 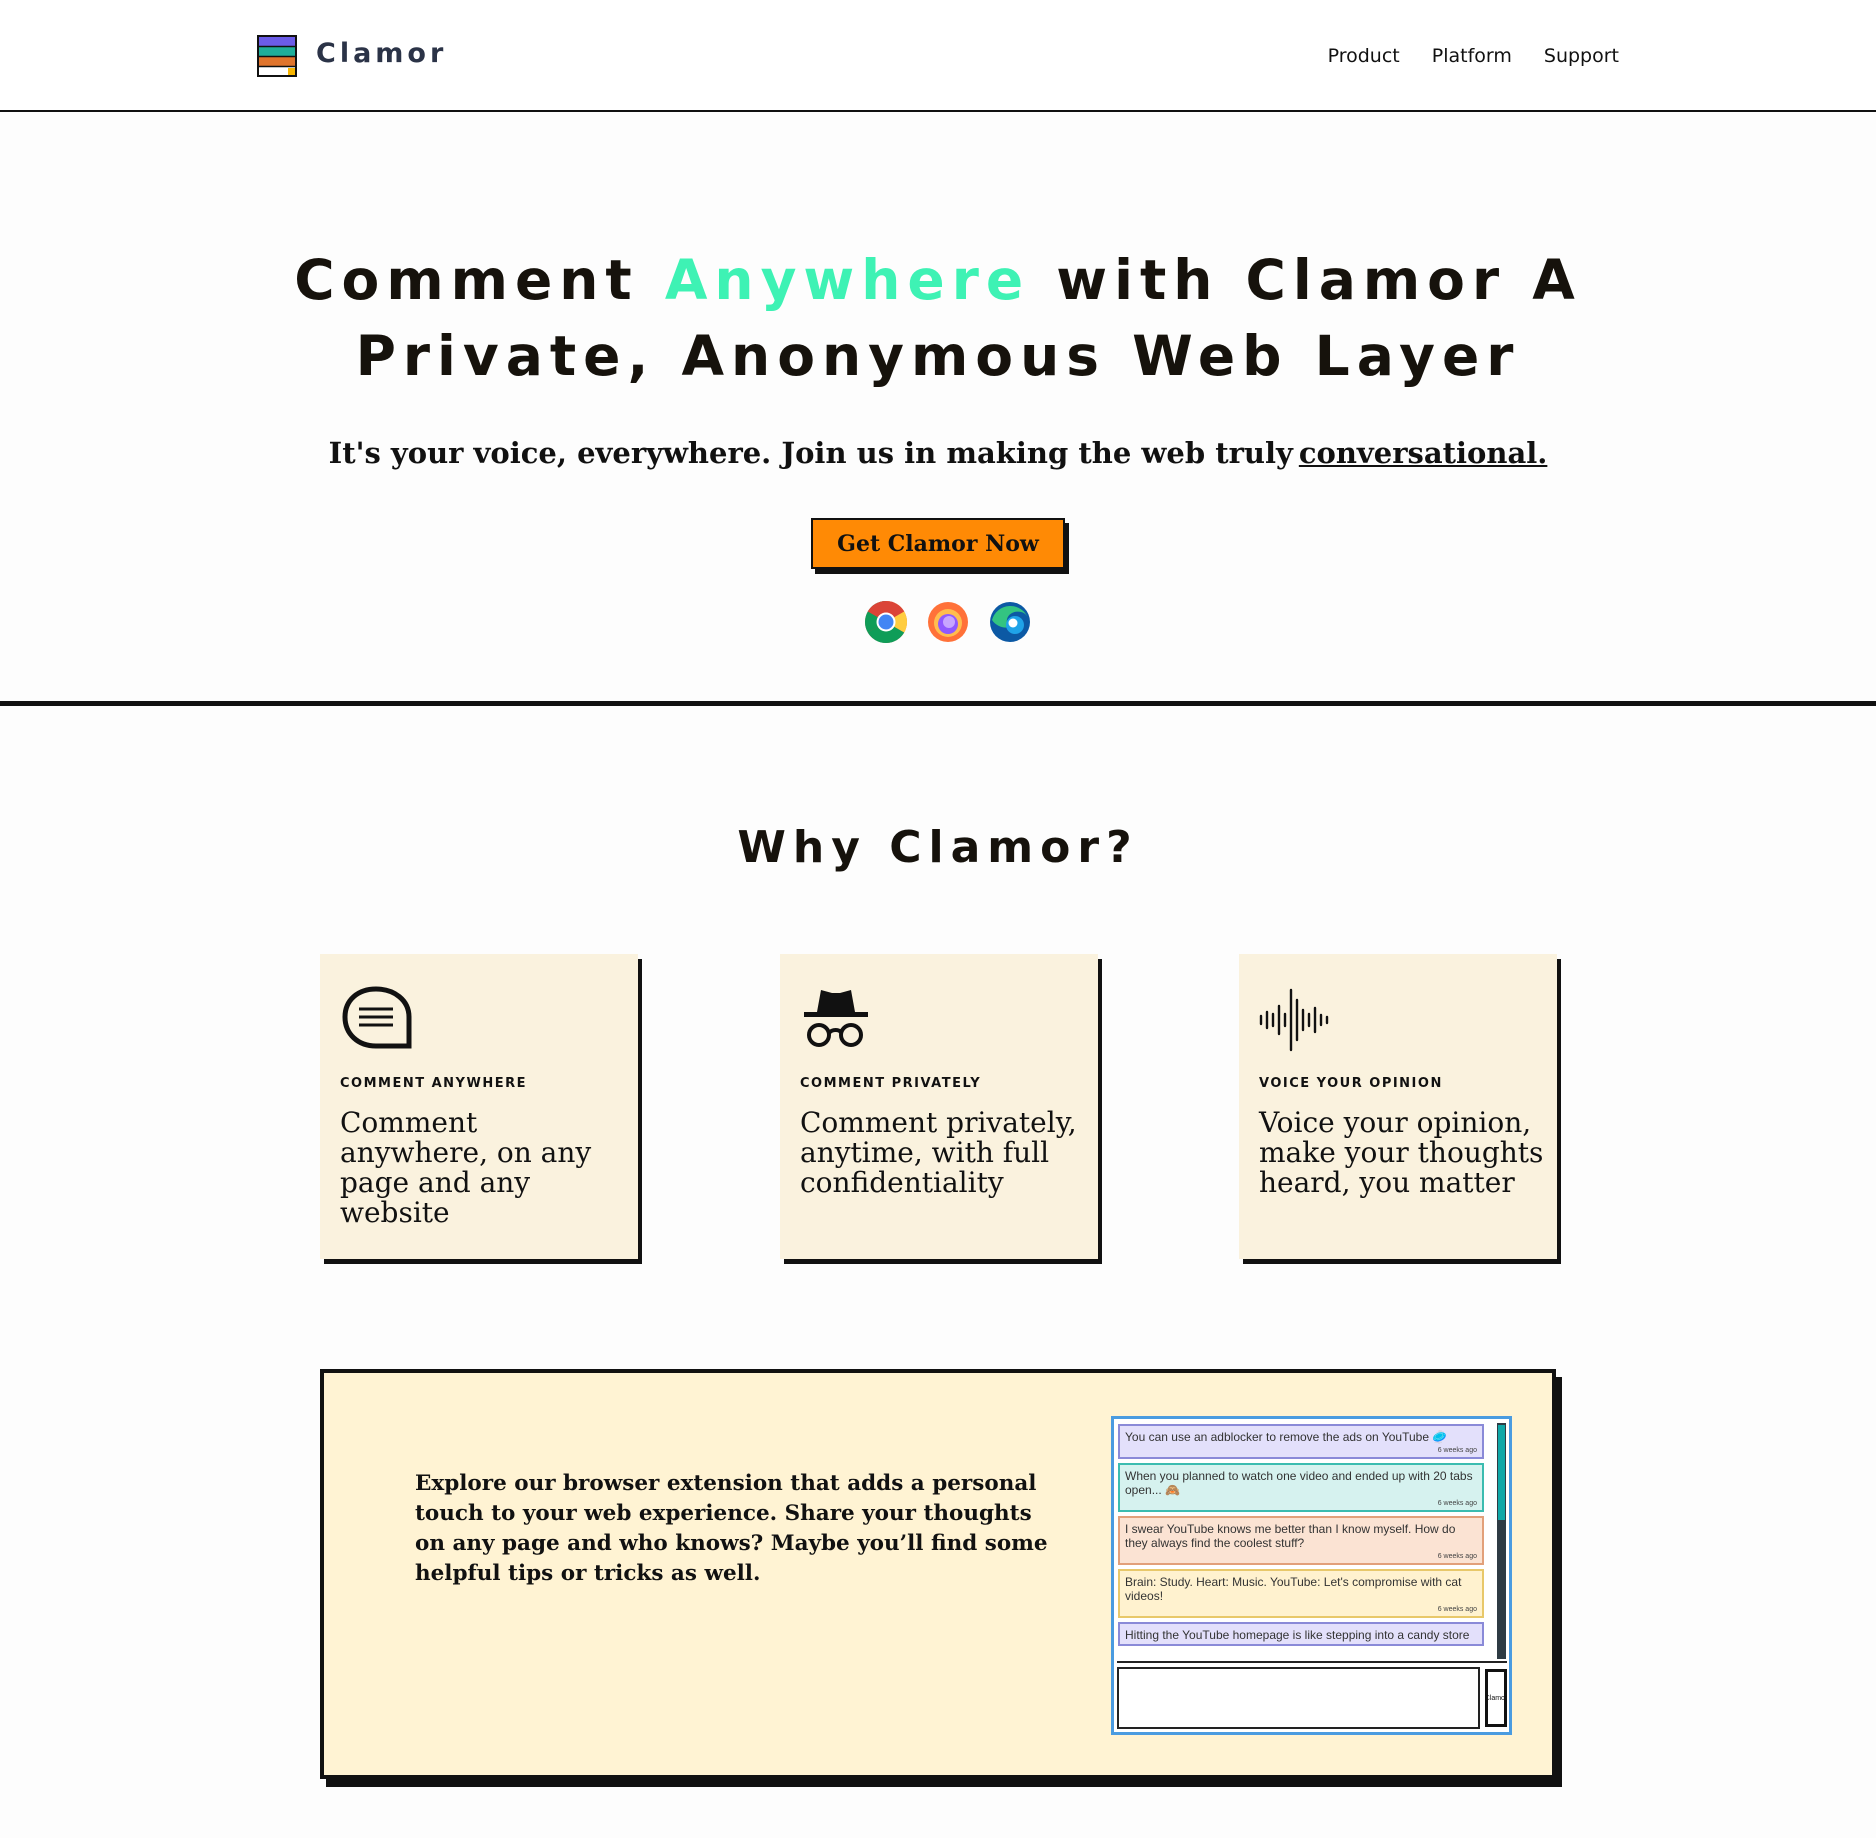 What do you see at coordinates (377, 1017) in the screenshot?
I see `chat-bubble-icon` at bounding box center [377, 1017].